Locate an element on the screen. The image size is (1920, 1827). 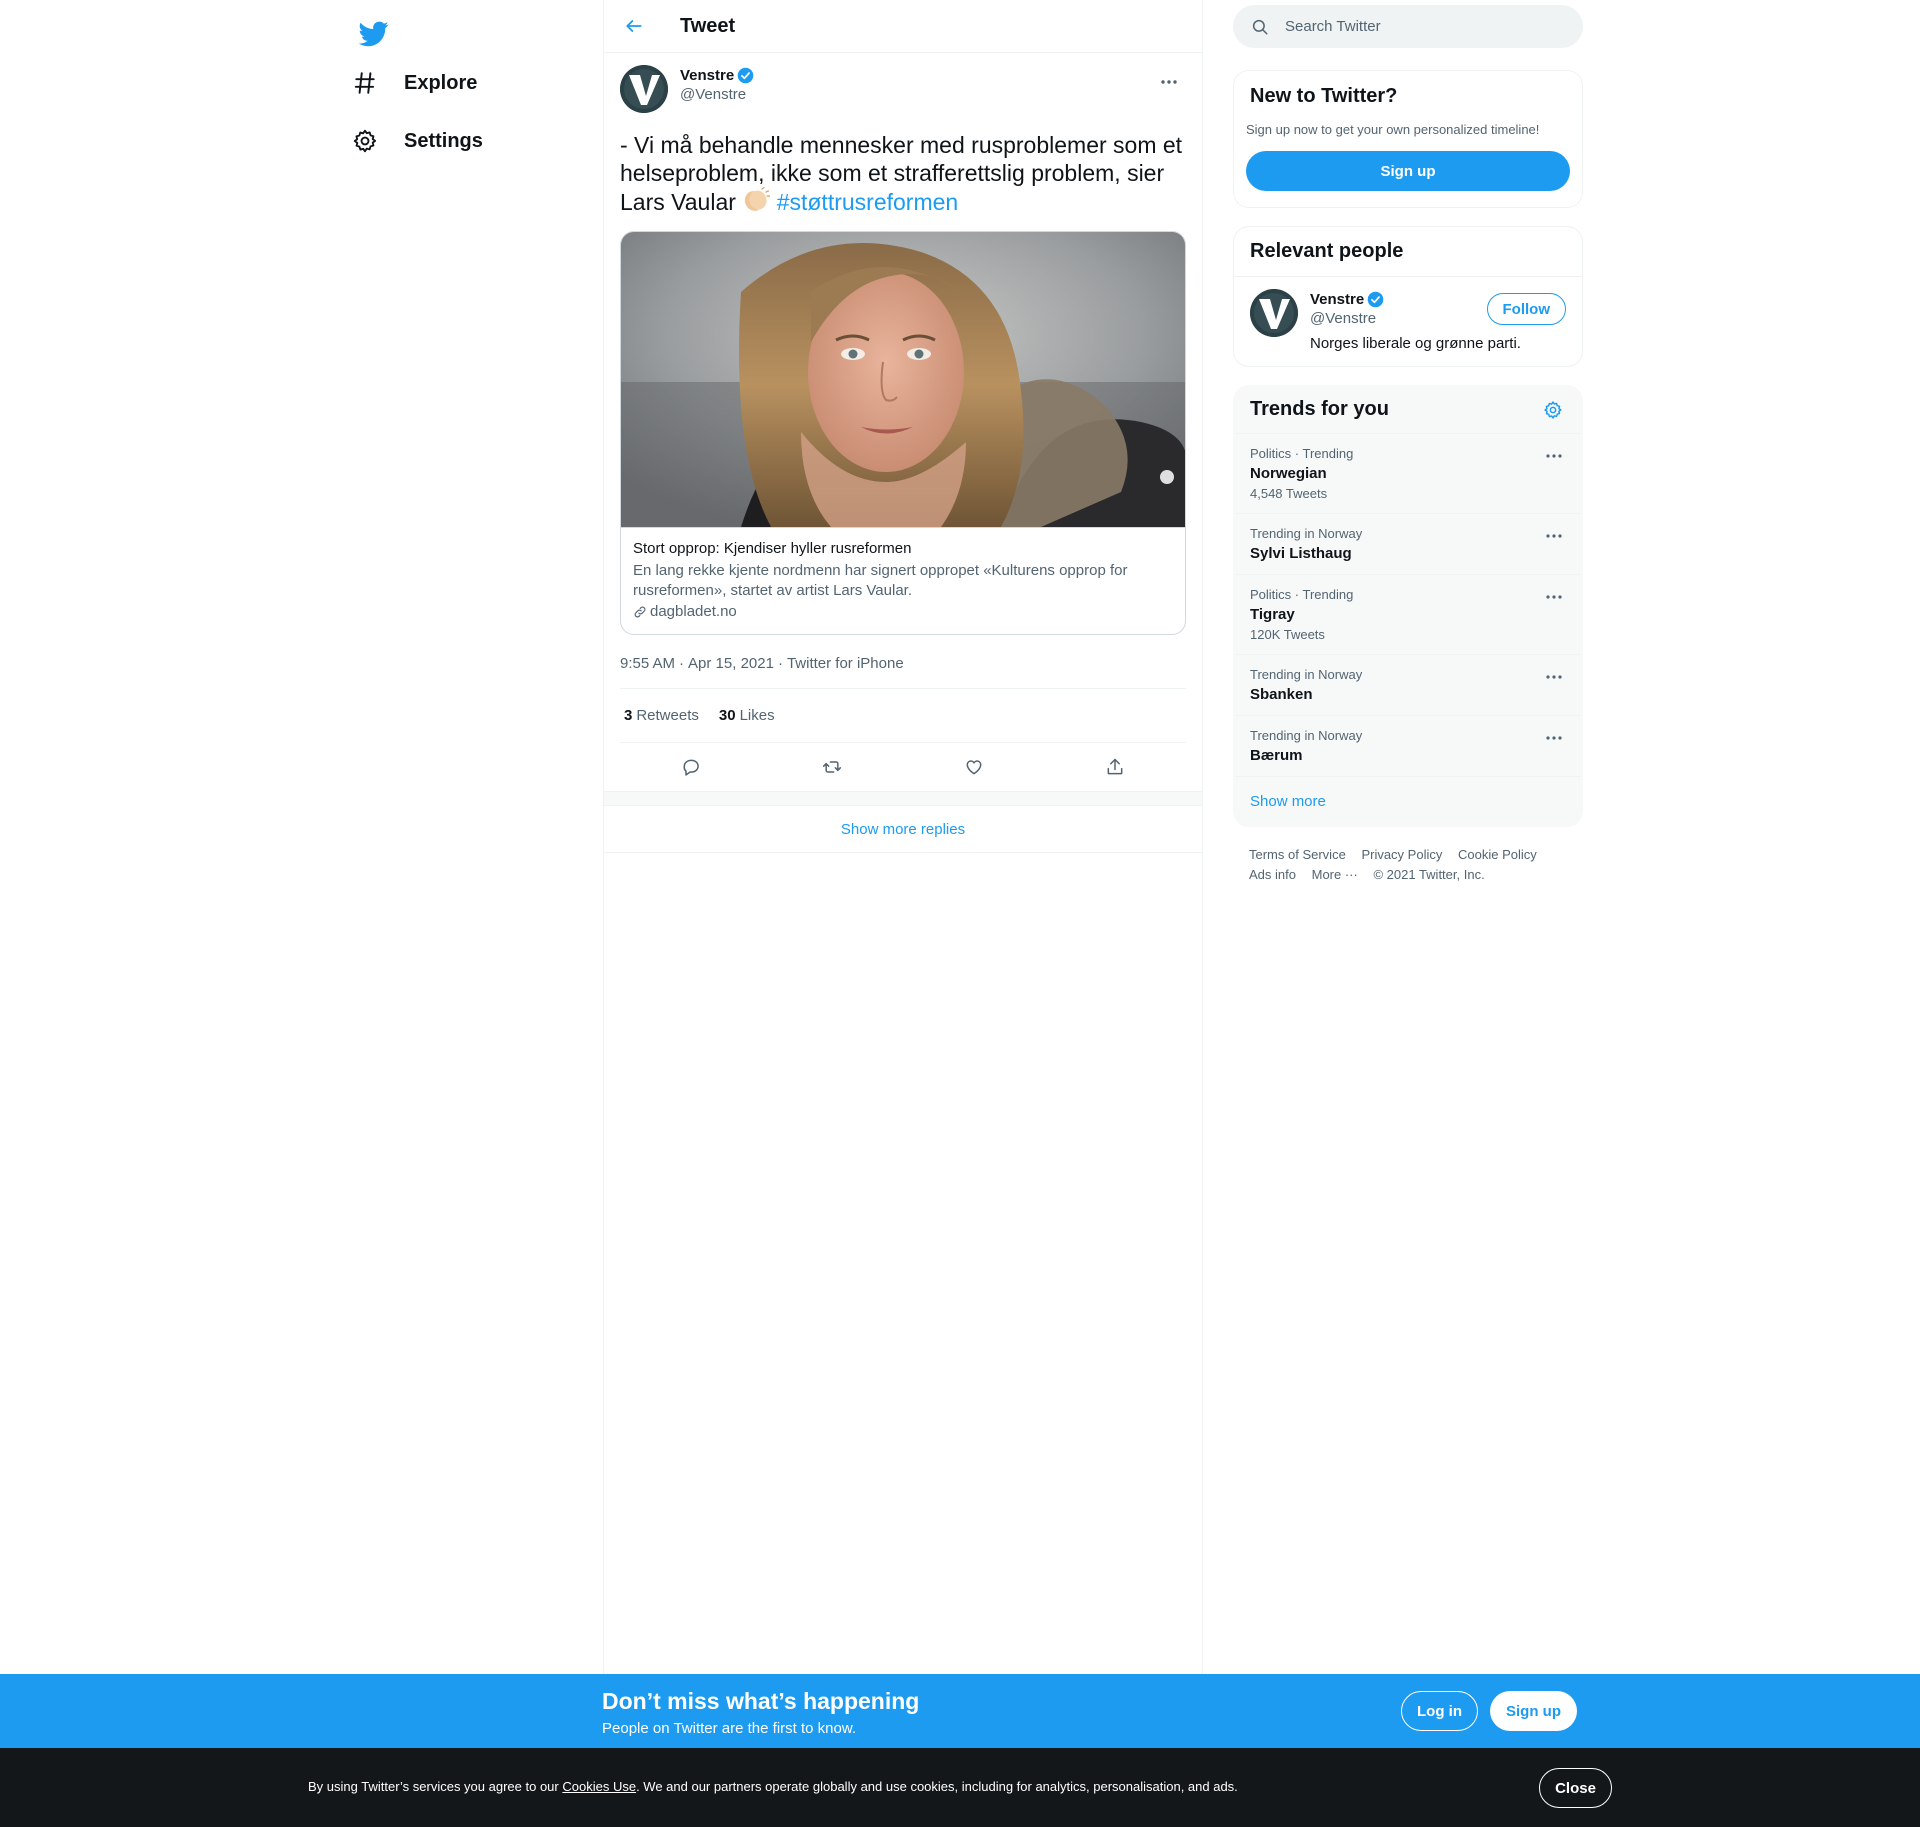
nav-item-settings: Settings is located at coordinates (416, 141).